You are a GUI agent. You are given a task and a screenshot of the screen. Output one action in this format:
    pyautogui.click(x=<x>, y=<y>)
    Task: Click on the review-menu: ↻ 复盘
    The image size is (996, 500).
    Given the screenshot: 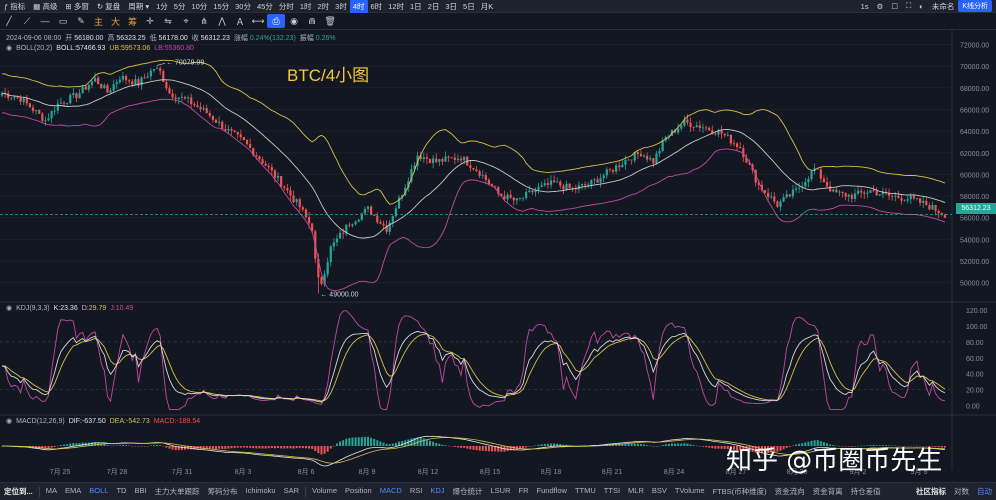 What is the action you would take?
    pyautogui.click(x=108, y=6)
    